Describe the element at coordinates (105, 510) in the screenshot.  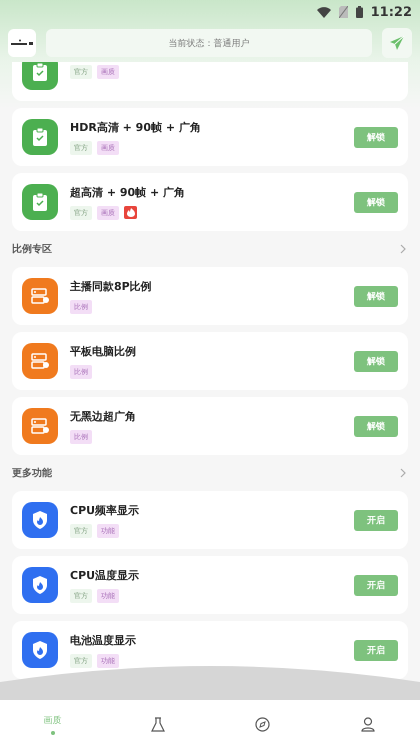
I see `feature-title: CPU频率显示` at that location.